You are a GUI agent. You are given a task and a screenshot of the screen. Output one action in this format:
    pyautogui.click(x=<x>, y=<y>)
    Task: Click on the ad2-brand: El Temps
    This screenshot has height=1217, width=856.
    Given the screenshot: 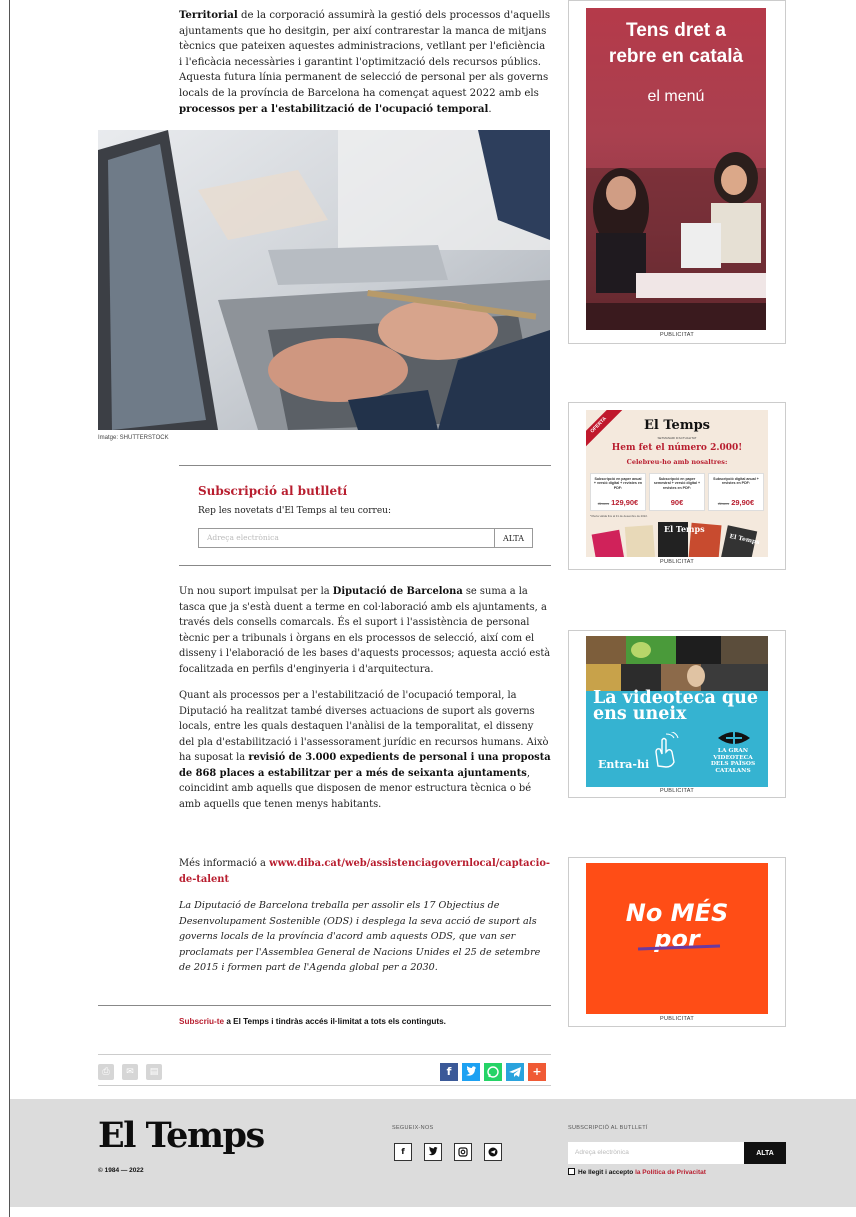 What is the action you would take?
    pyautogui.click(x=677, y=425)
    